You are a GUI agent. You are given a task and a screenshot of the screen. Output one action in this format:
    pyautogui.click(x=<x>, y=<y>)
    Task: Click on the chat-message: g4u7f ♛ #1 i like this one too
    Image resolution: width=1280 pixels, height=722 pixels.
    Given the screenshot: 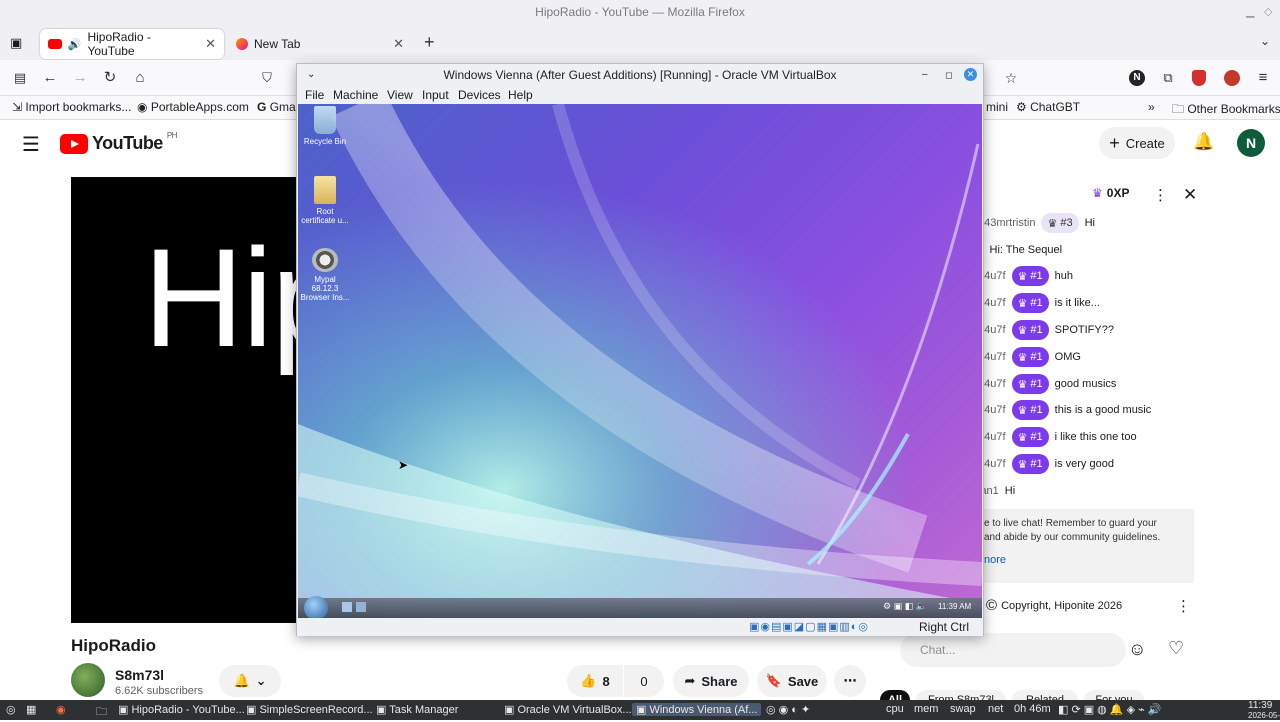 What is the action you would take?
    pyautogui.click(x=1057, y=437)
    